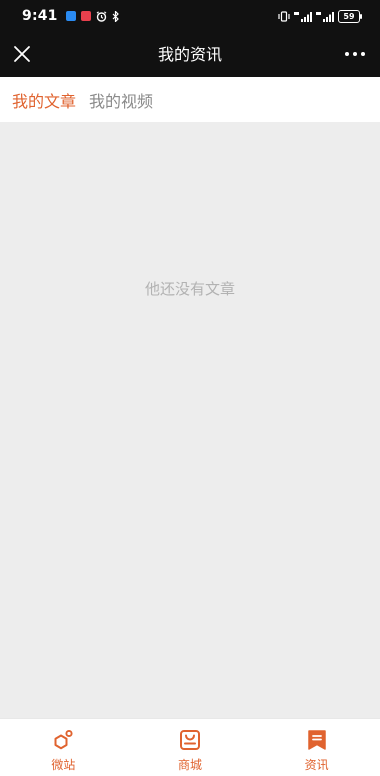  I want to click on battery-indicator: 59, so click(350, 16).